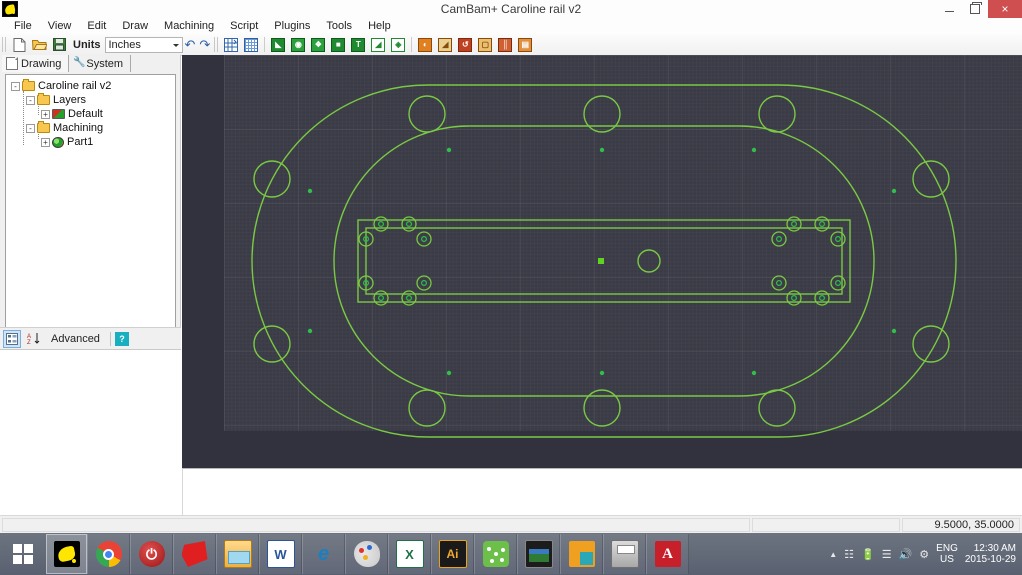 This screenshot has height=575, width=1022. I want to click on taskbar-app-ie: e, so click(323, 554).